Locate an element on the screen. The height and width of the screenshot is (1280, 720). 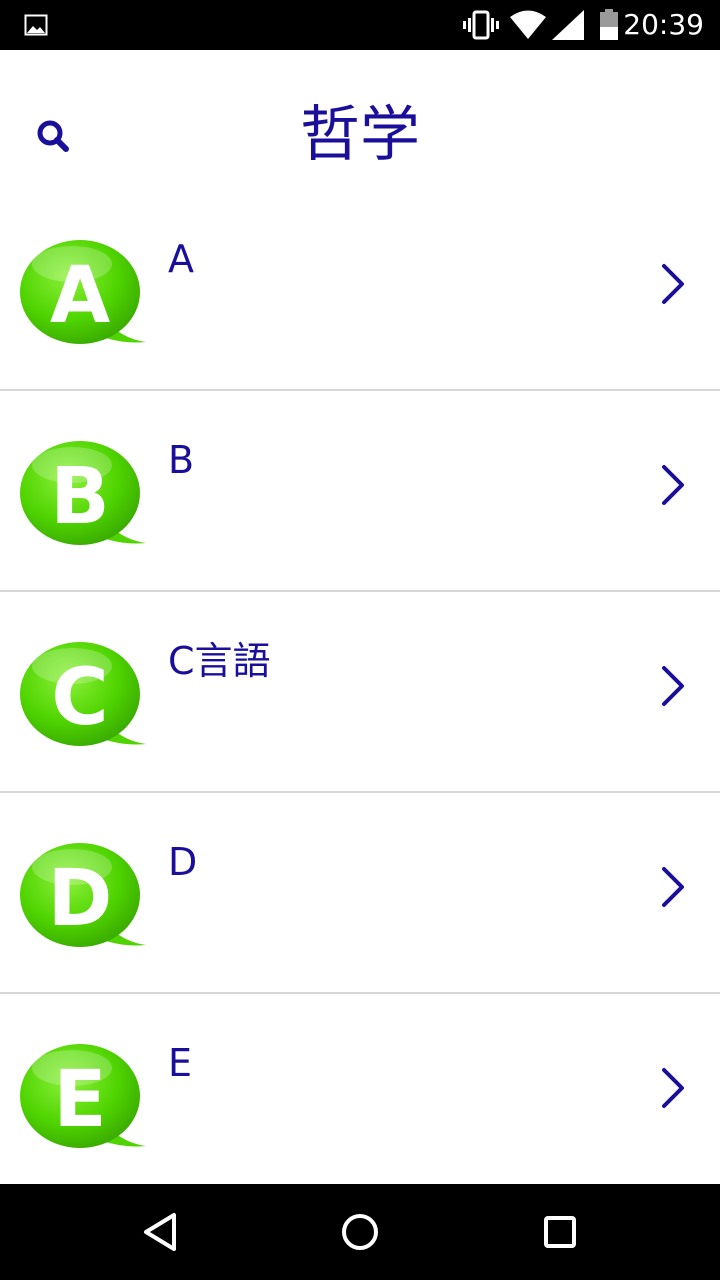
bubble-letter: C is located at coordinates (79, 698).